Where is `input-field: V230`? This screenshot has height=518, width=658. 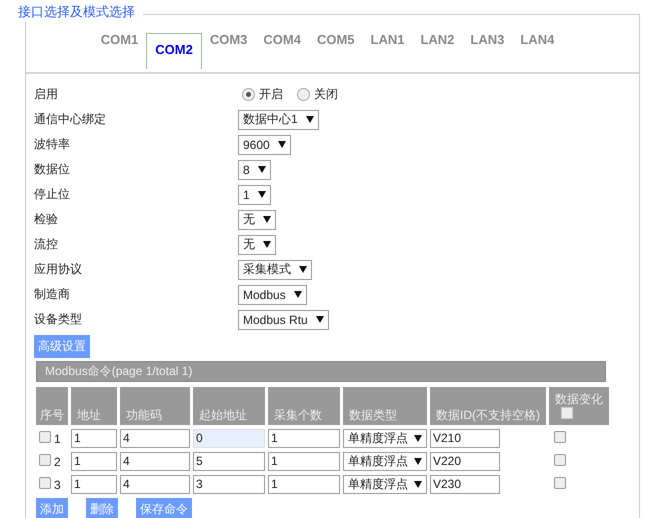
input-field: V230 is located at coordinates (465, 484).